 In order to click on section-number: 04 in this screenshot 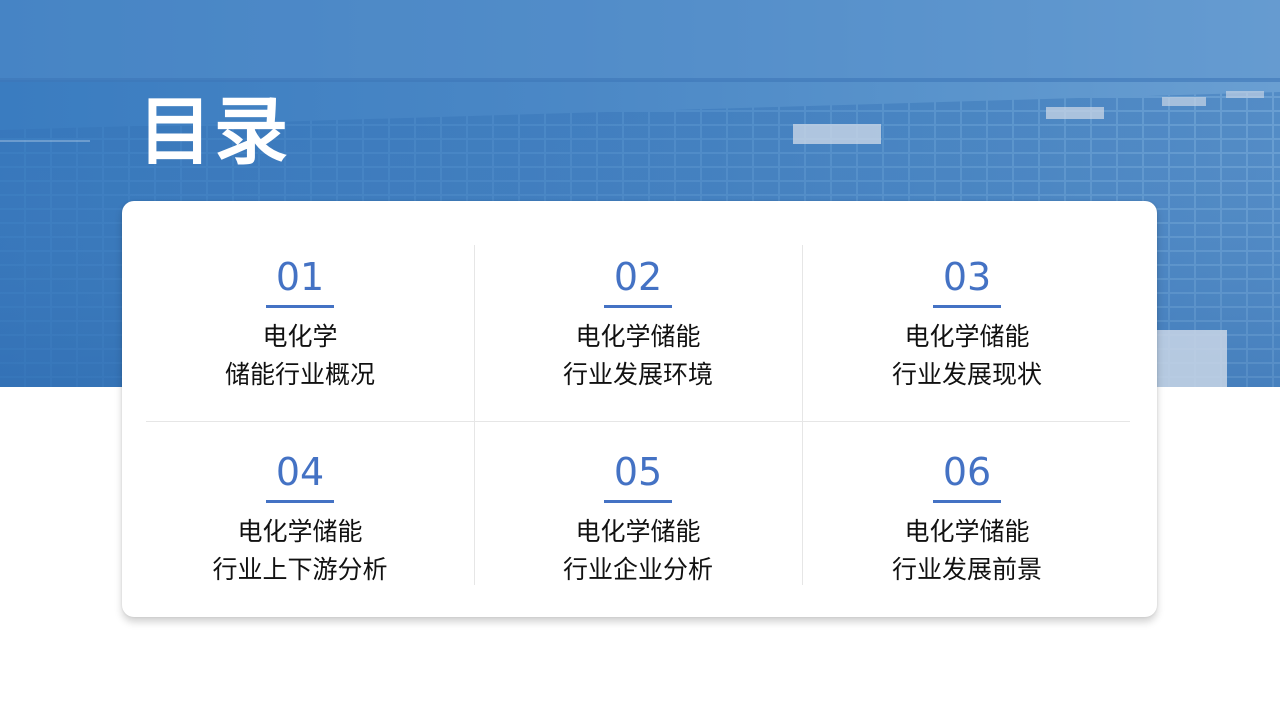, I will do `click(300, 472)`.